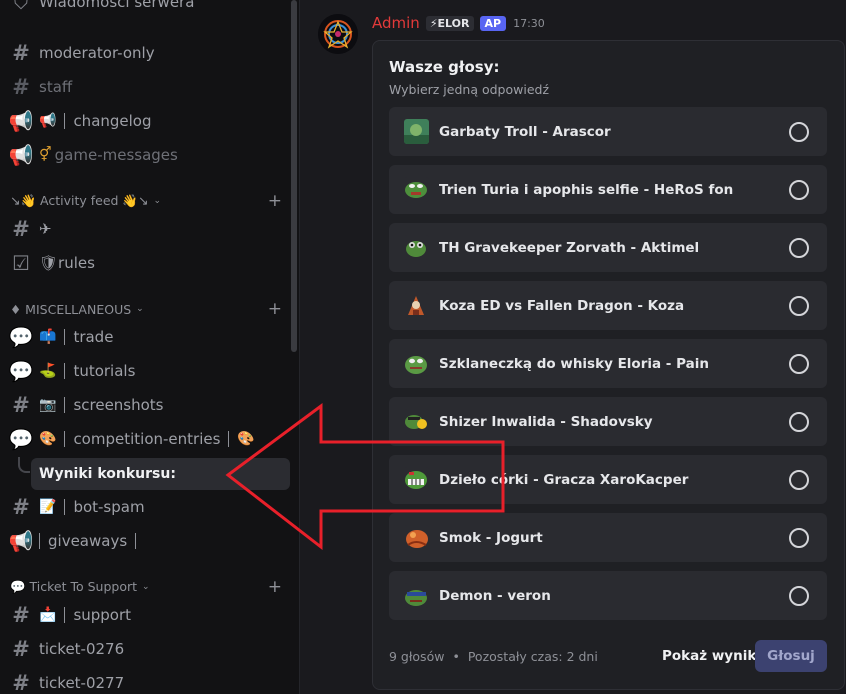  What do you see at coordinates (48, 615) in the screenshot?
I see `channel-emoji: 📩` at bounding box center [48, 615].